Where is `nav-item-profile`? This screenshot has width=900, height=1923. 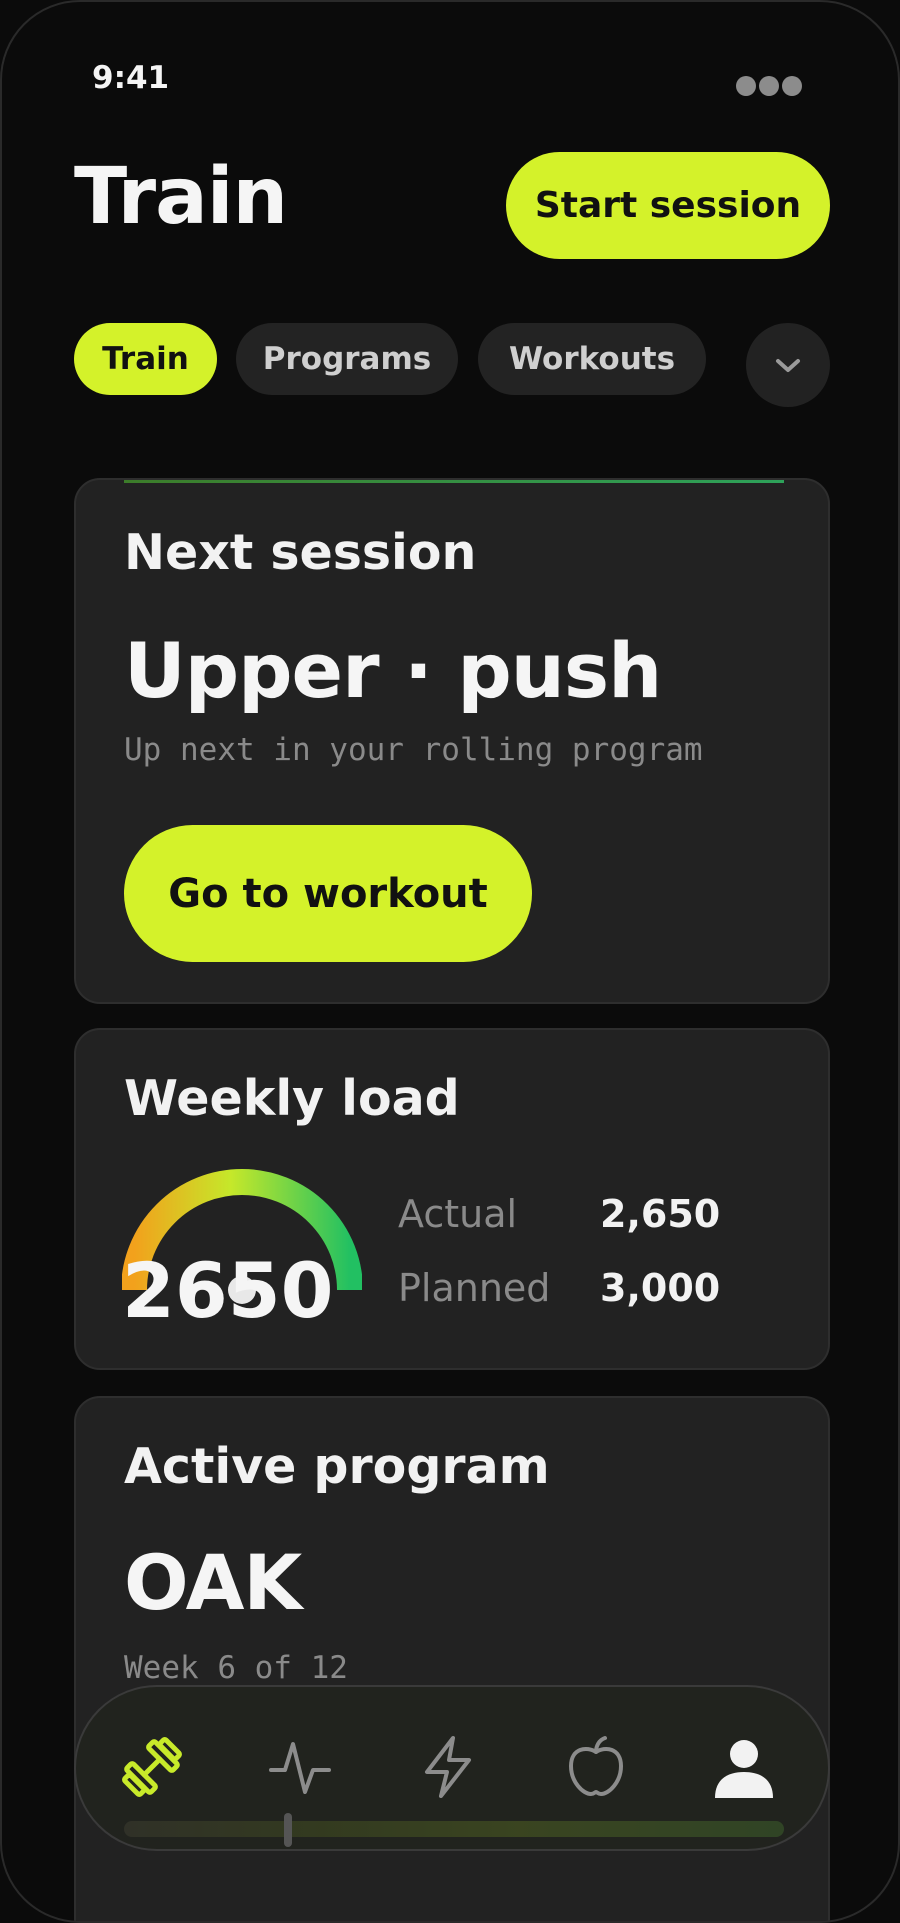
nav-item-profile is located at coordinates (744, 1767).